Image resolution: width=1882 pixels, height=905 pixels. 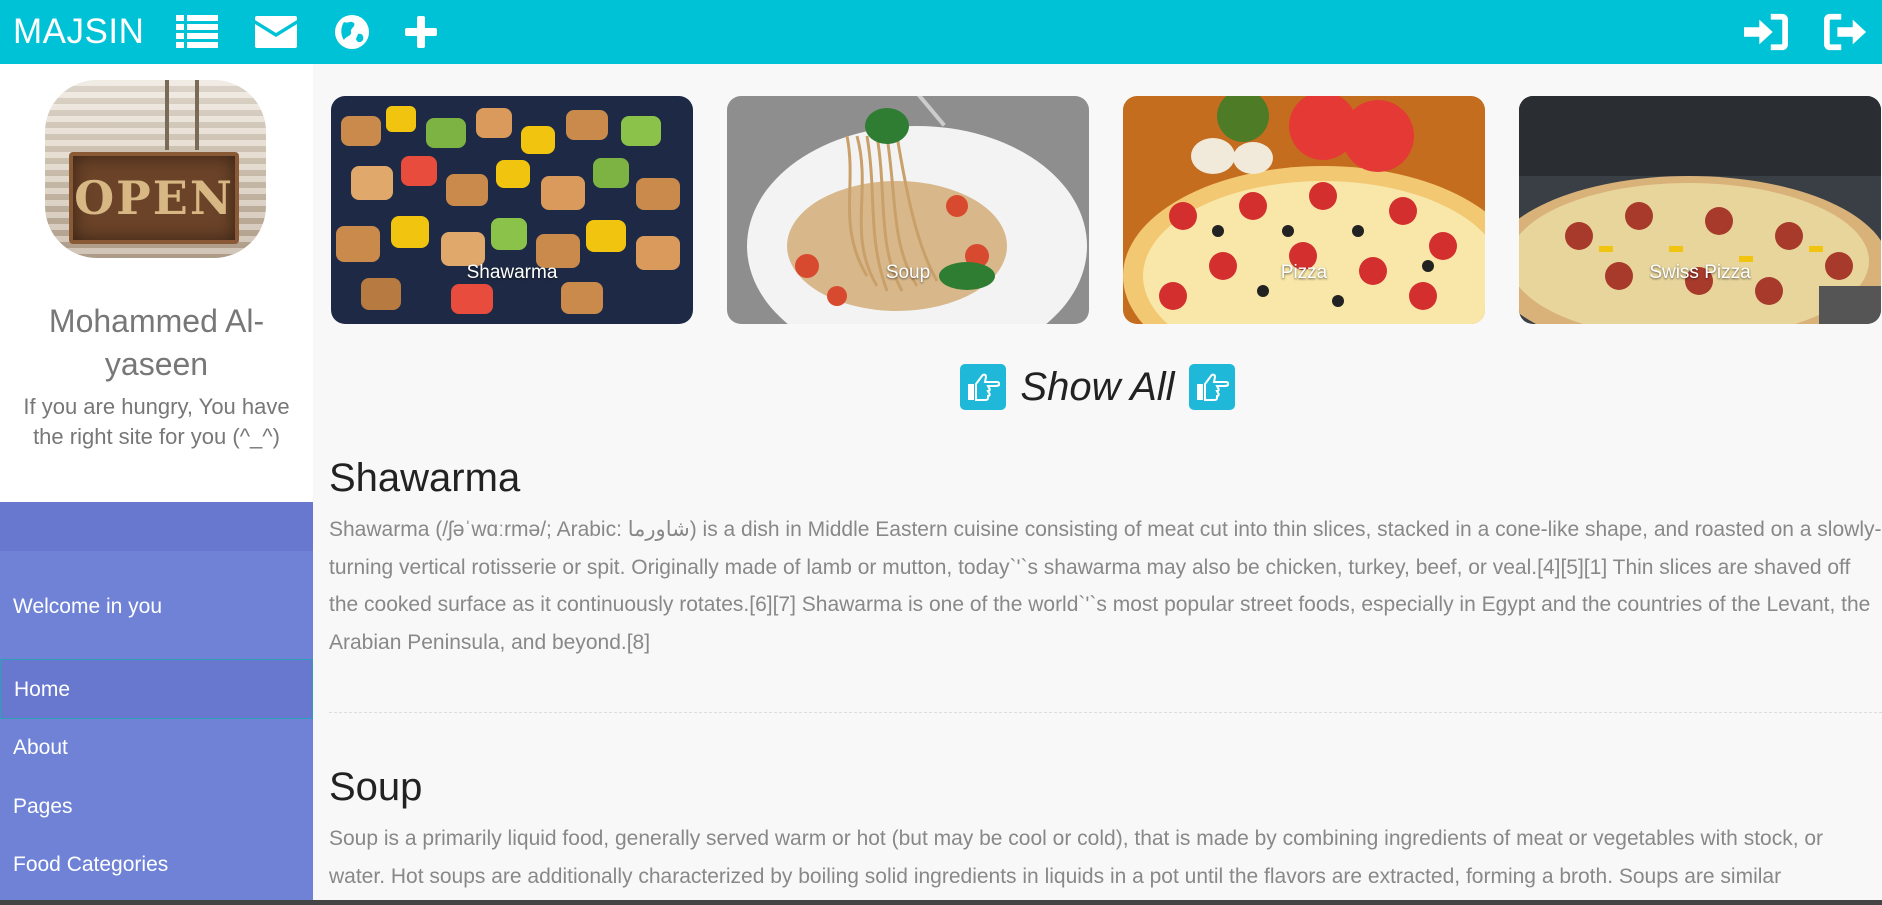 I want to click on profile-avatar: OPEN, so click(x=155, y=169).